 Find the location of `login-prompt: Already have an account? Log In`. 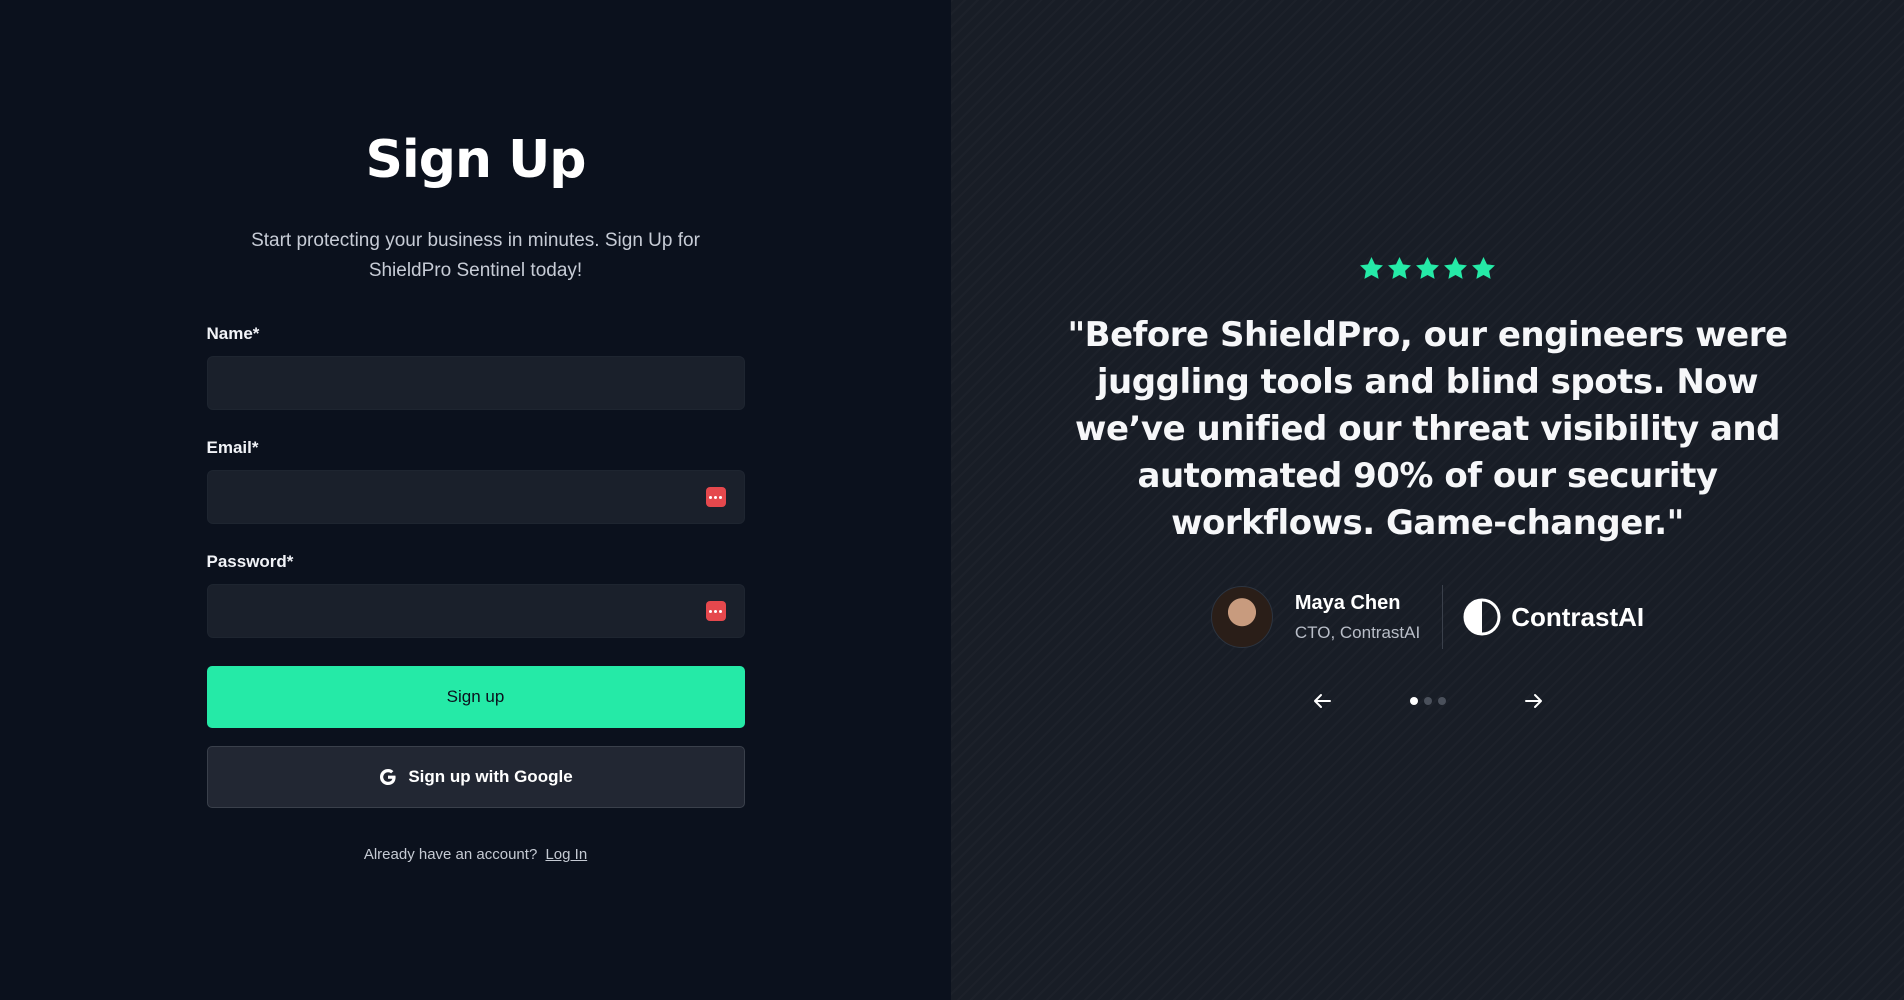

login-prompt: Already have an account? Log In is located at coordinates (476, 854).